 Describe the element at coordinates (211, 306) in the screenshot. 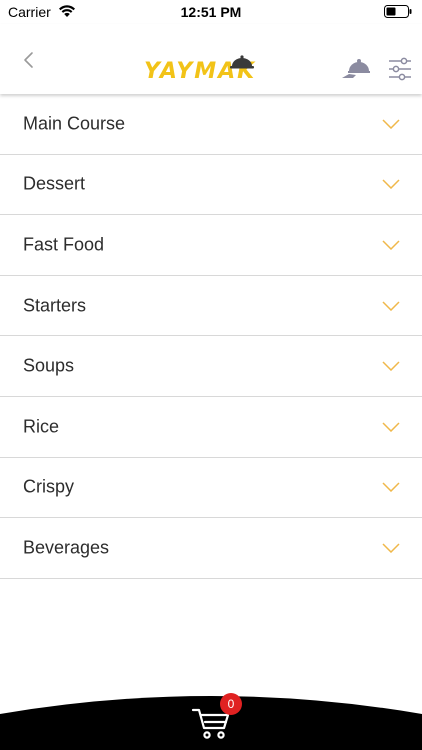

I see `category-row-starters: Starters` at that location.